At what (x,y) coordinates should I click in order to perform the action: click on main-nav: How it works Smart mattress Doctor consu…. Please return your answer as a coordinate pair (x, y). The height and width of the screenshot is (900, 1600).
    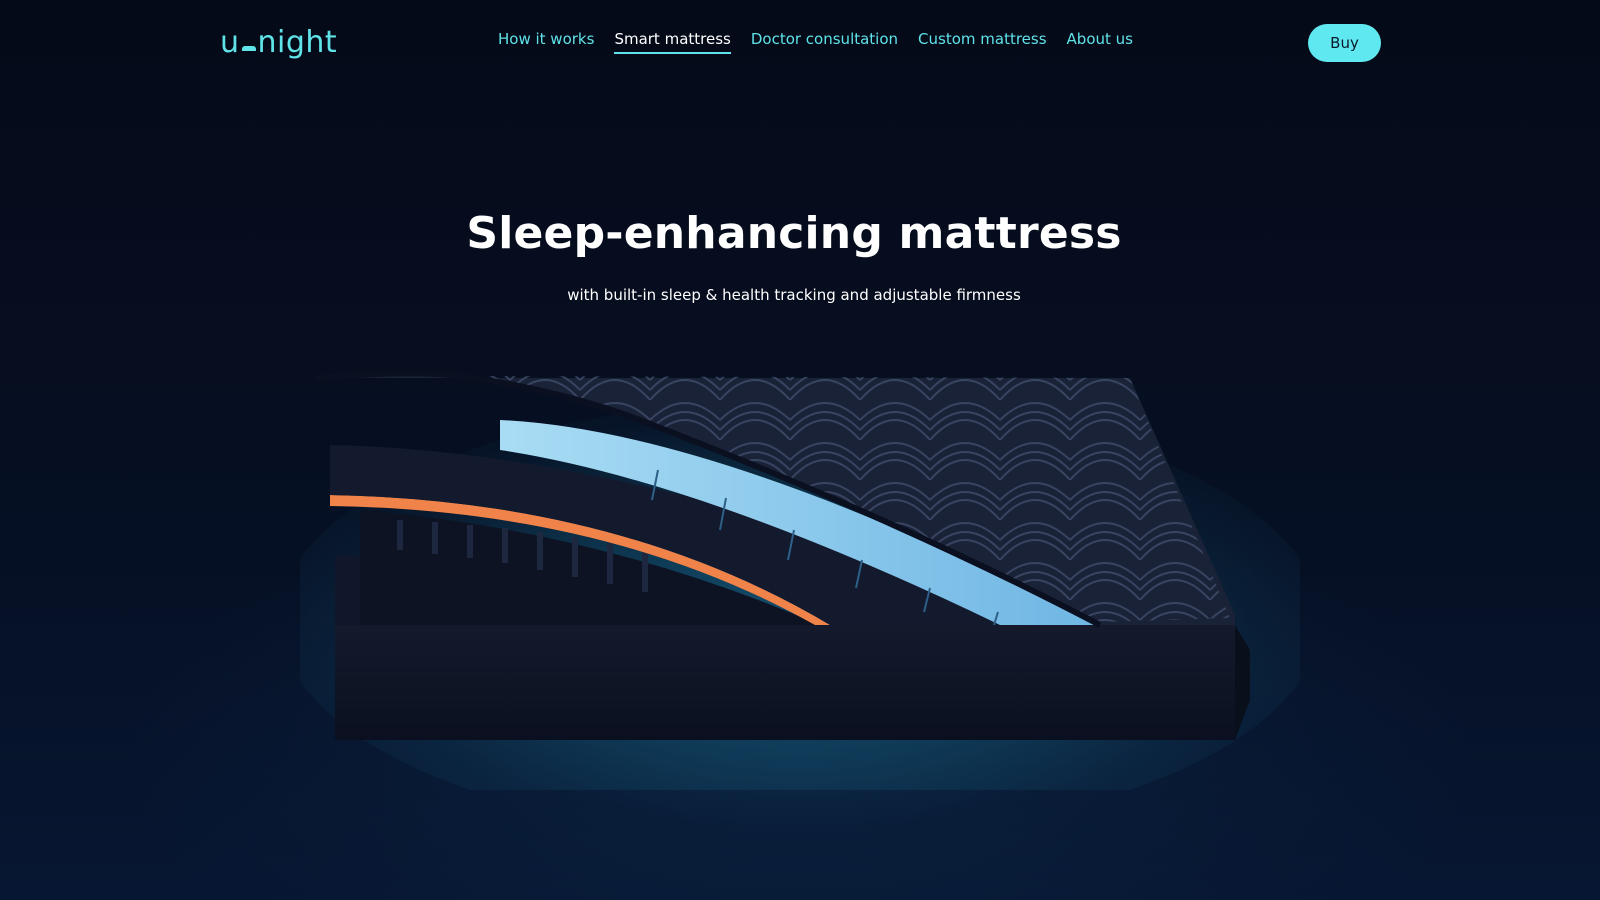
    Looking at the image, I should click on (815, 42).